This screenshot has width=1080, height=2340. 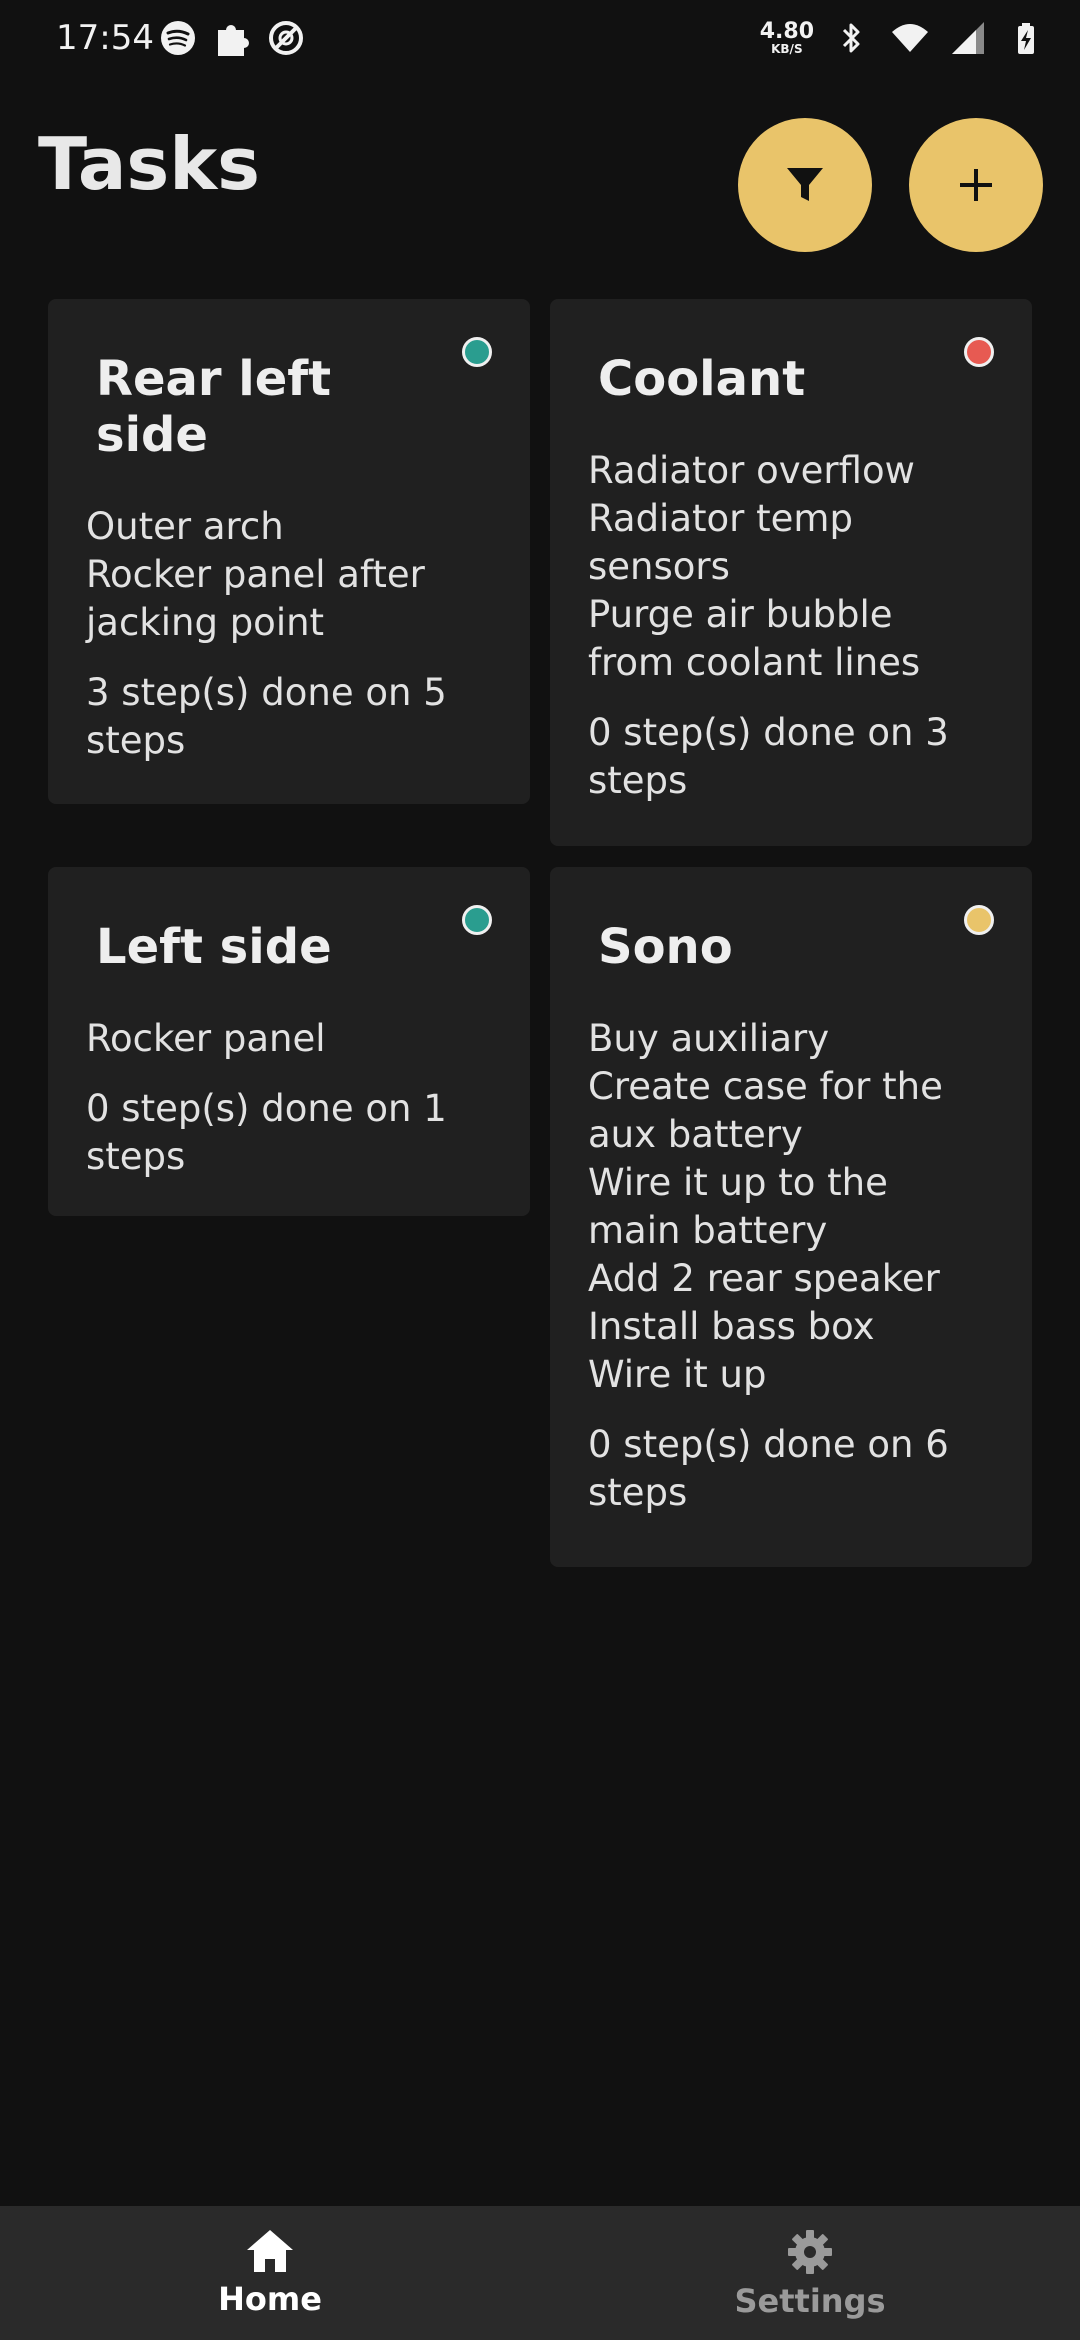 I want to click on task-title: Left side, so click(x=214, y=947).